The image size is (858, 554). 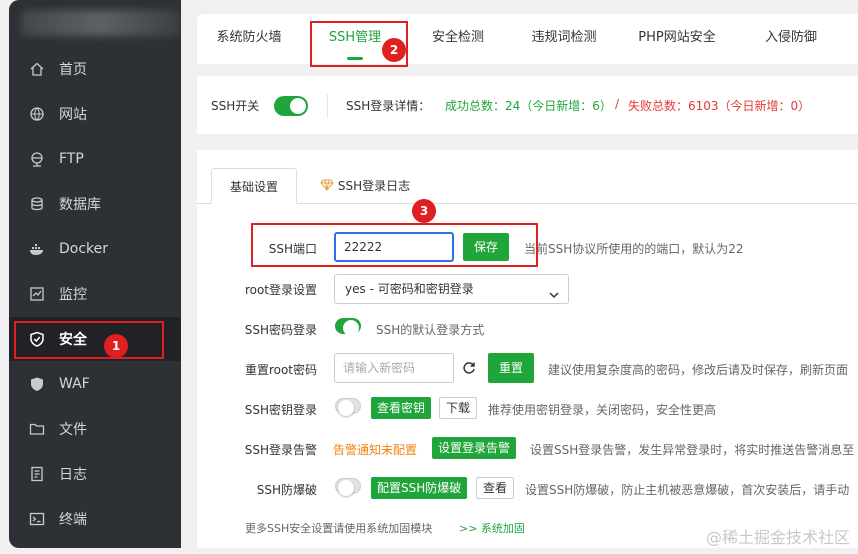 I want to click on chevron-down-icon, so click(x=554, y=291).